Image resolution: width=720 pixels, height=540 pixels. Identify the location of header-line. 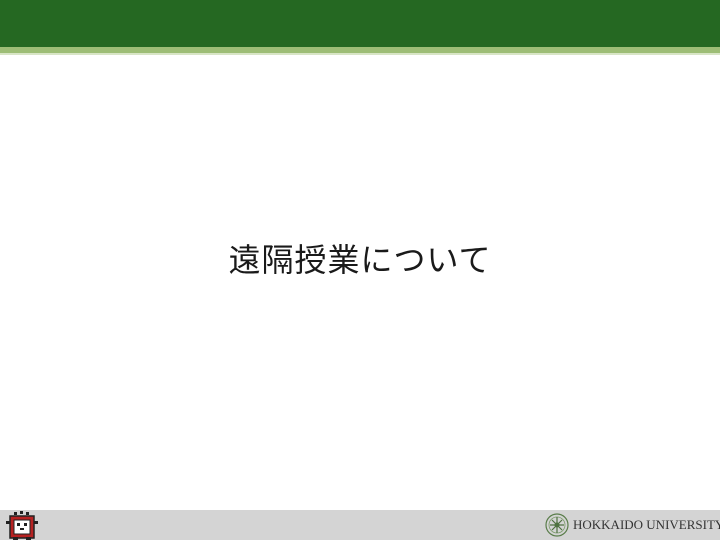
(360, 54).